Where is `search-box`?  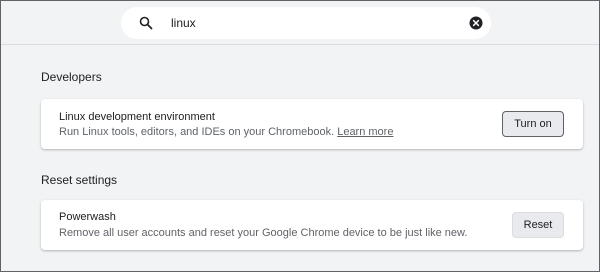
search-box is located at coordinates (306, 23).